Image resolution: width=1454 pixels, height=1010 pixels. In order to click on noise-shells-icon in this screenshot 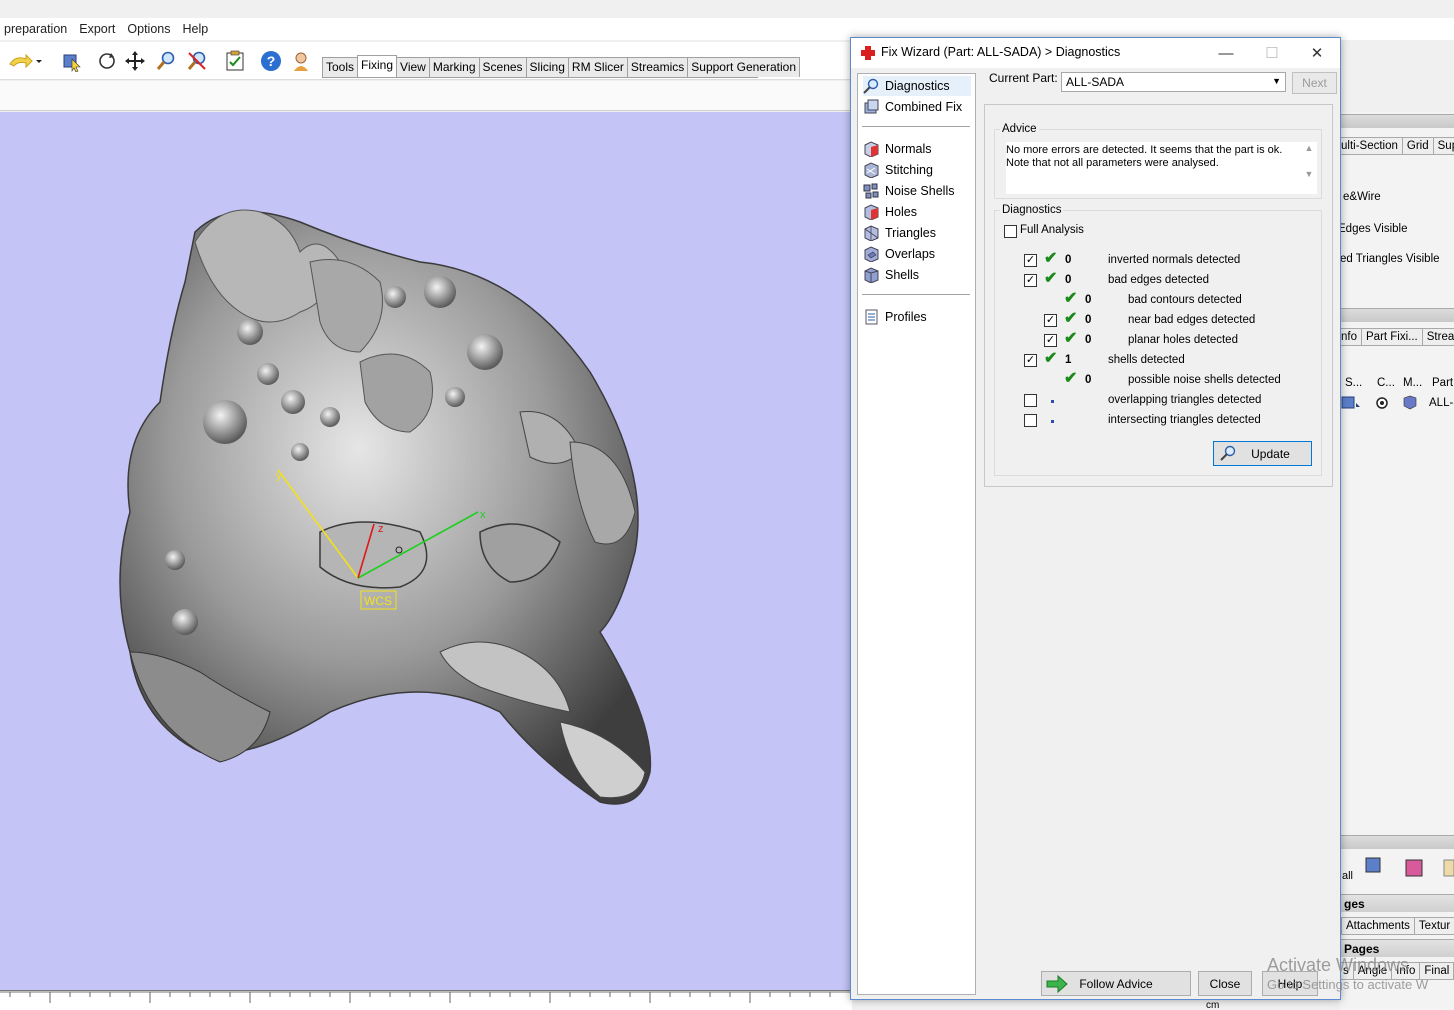, I will do `click(871, 191)`.